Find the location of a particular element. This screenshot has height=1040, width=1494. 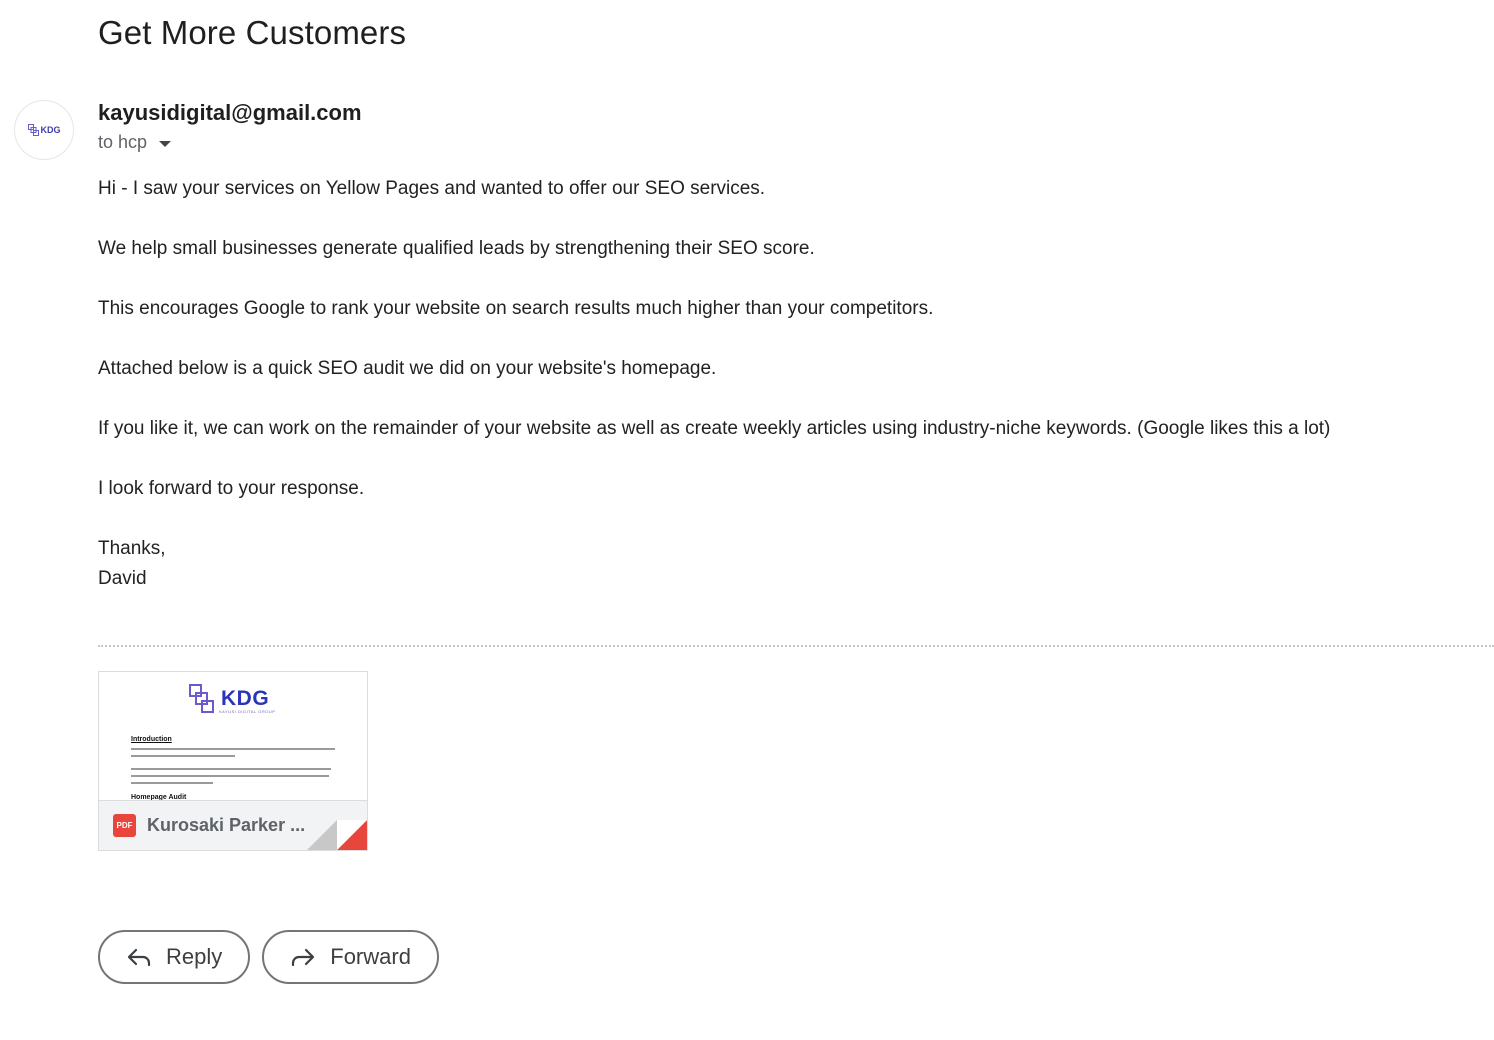

signature: David is located at coordinates (122, 578).